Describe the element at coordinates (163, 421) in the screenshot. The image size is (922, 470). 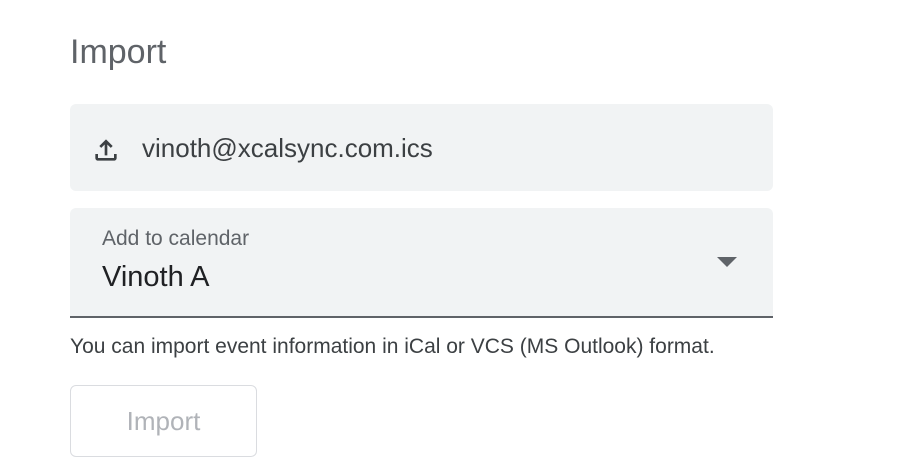
I see `import-button: Import` at that location.